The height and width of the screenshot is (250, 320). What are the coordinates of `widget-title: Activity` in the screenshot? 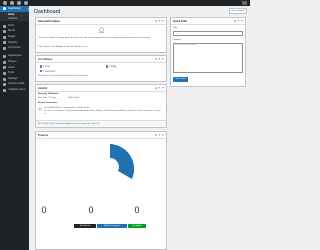 It's located at (43, 88).